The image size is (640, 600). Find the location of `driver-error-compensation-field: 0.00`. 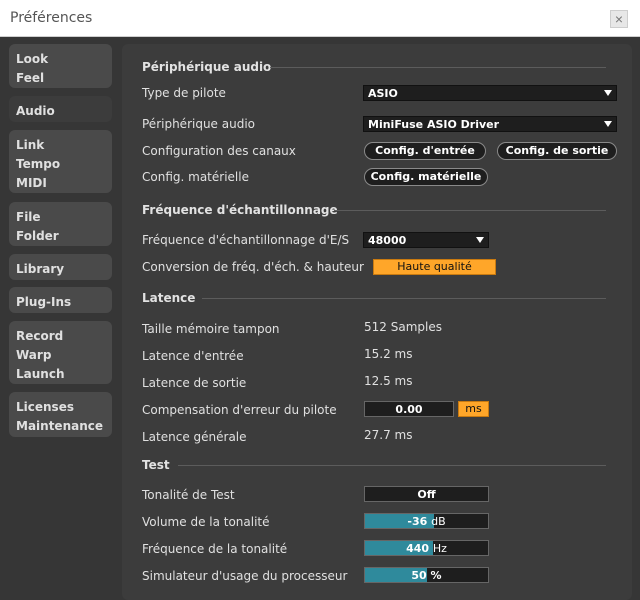

driver-error-compensation-field: 0.00 is located at coordinates (409, 409).